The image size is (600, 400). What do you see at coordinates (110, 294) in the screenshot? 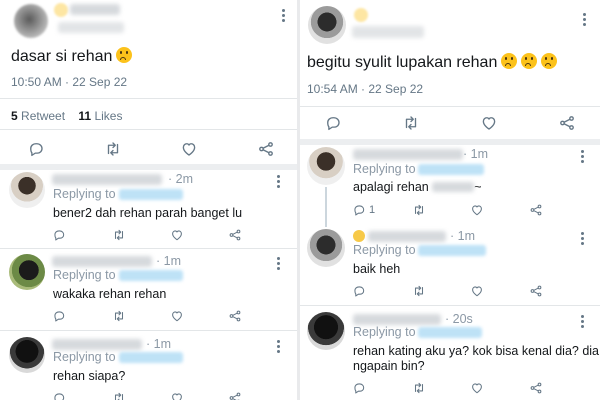
I see `reply-text: wakaka rehan rehan` at bounding box center [110, 294].